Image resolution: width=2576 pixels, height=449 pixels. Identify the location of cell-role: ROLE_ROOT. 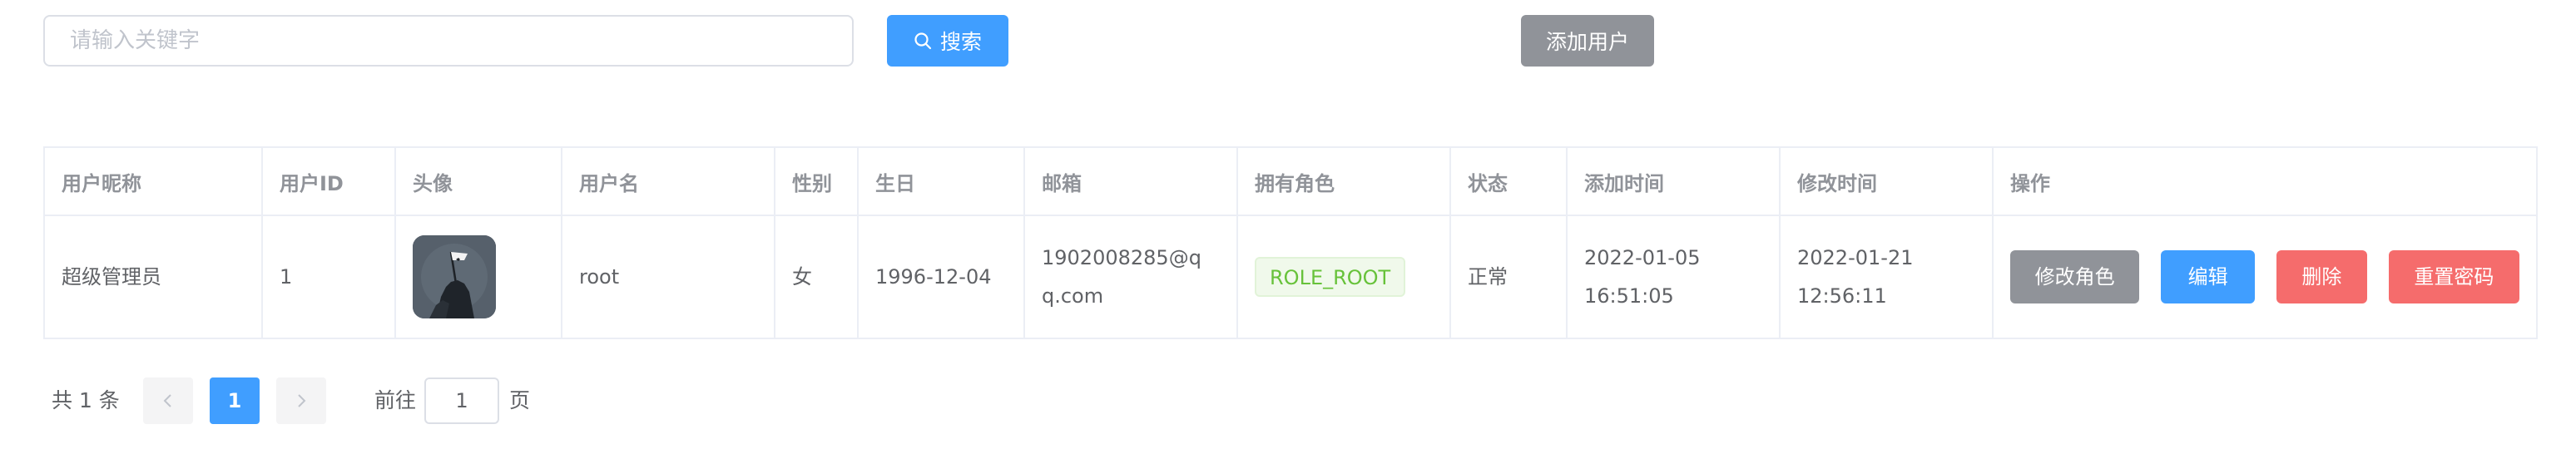
(1344, 277).